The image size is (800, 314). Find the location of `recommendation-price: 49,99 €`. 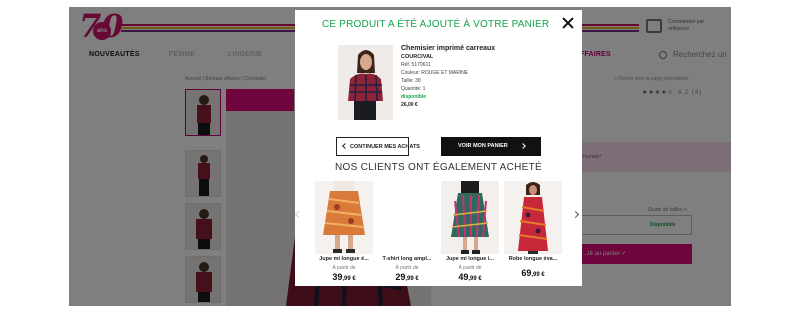

recommendation-price: 49,99 € is located at coordinates (470, 277).